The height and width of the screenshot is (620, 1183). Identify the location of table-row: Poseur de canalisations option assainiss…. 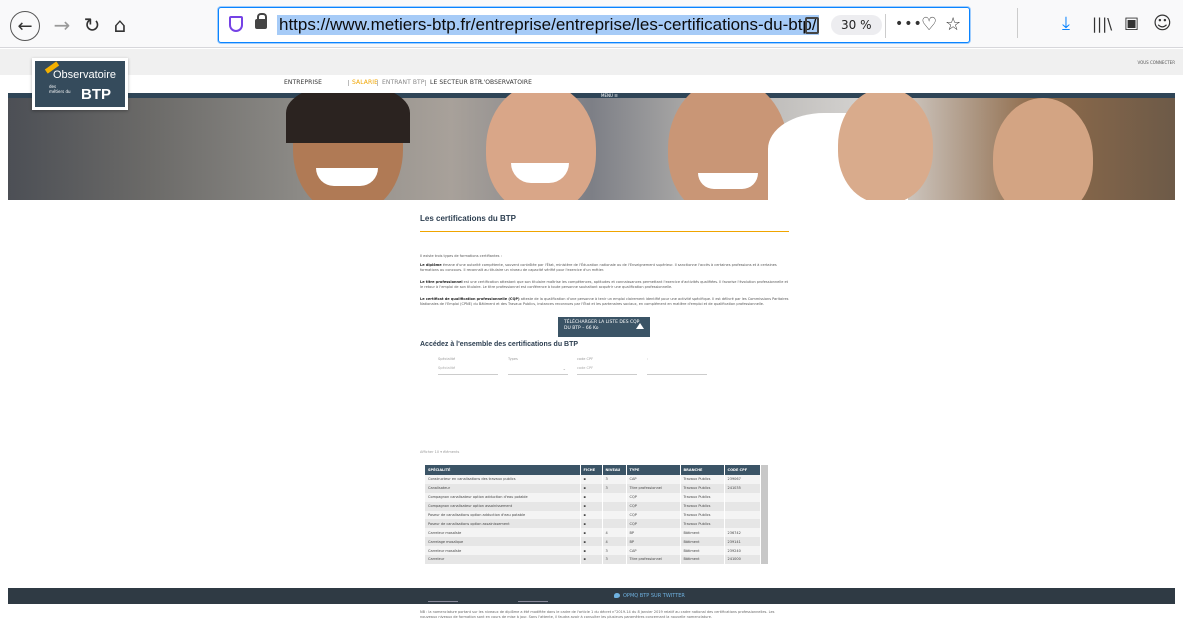
(597, 524).